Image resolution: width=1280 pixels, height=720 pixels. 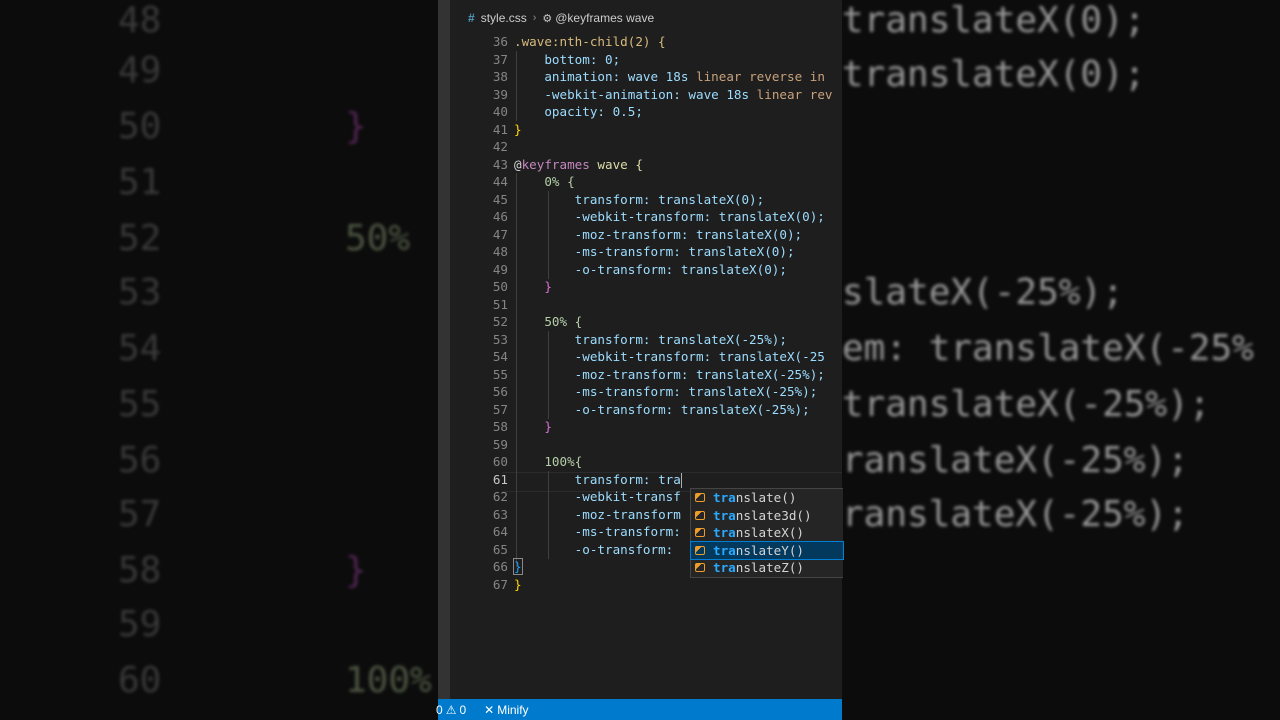 I want to click on line-number: 49, so click(x=500, y=269).